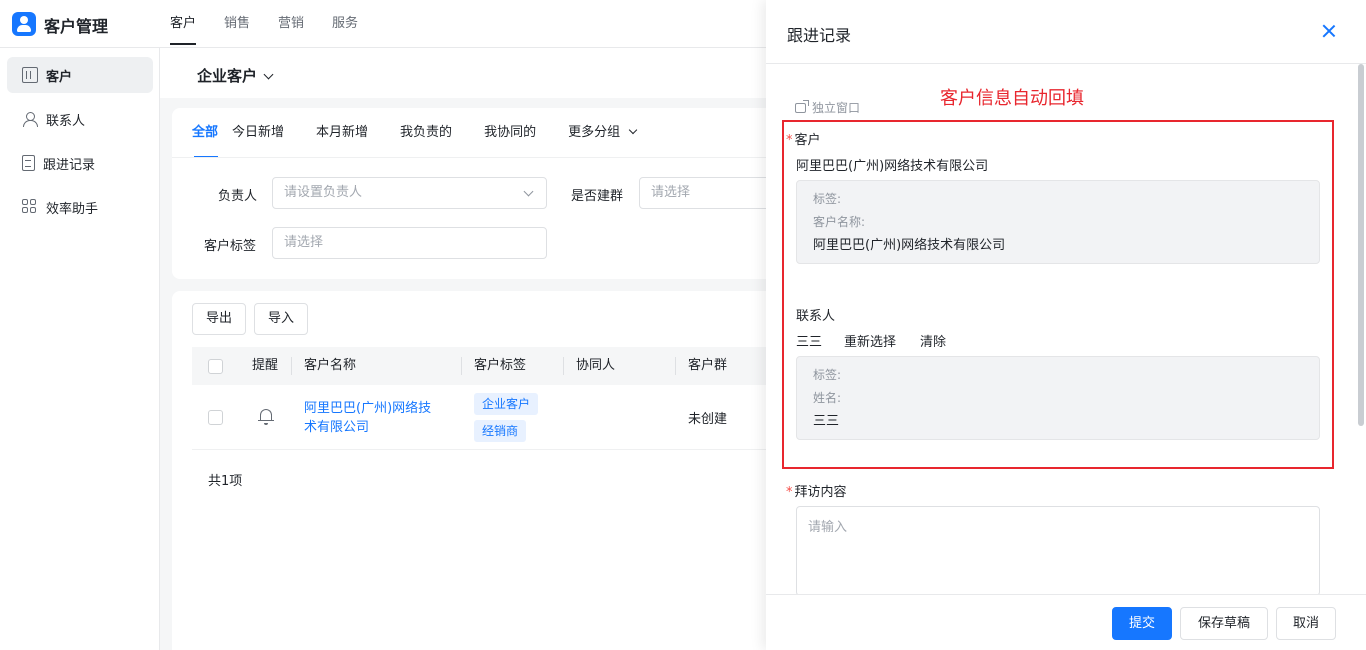  What do you see at coordinates (304, 242) in the screenshot?
I see `tag-placeholder: 请选择` at bounding box center [304, 242].